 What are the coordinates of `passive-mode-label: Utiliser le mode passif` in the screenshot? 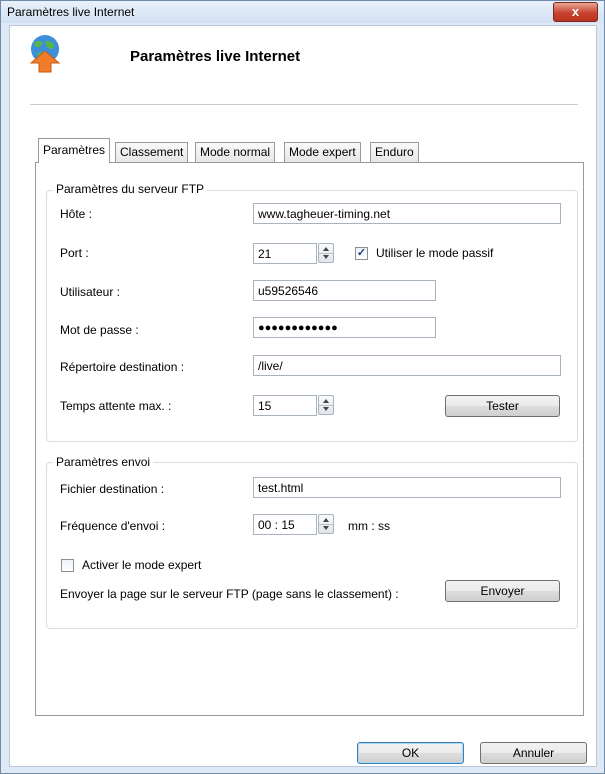 It's located at (435, 253).